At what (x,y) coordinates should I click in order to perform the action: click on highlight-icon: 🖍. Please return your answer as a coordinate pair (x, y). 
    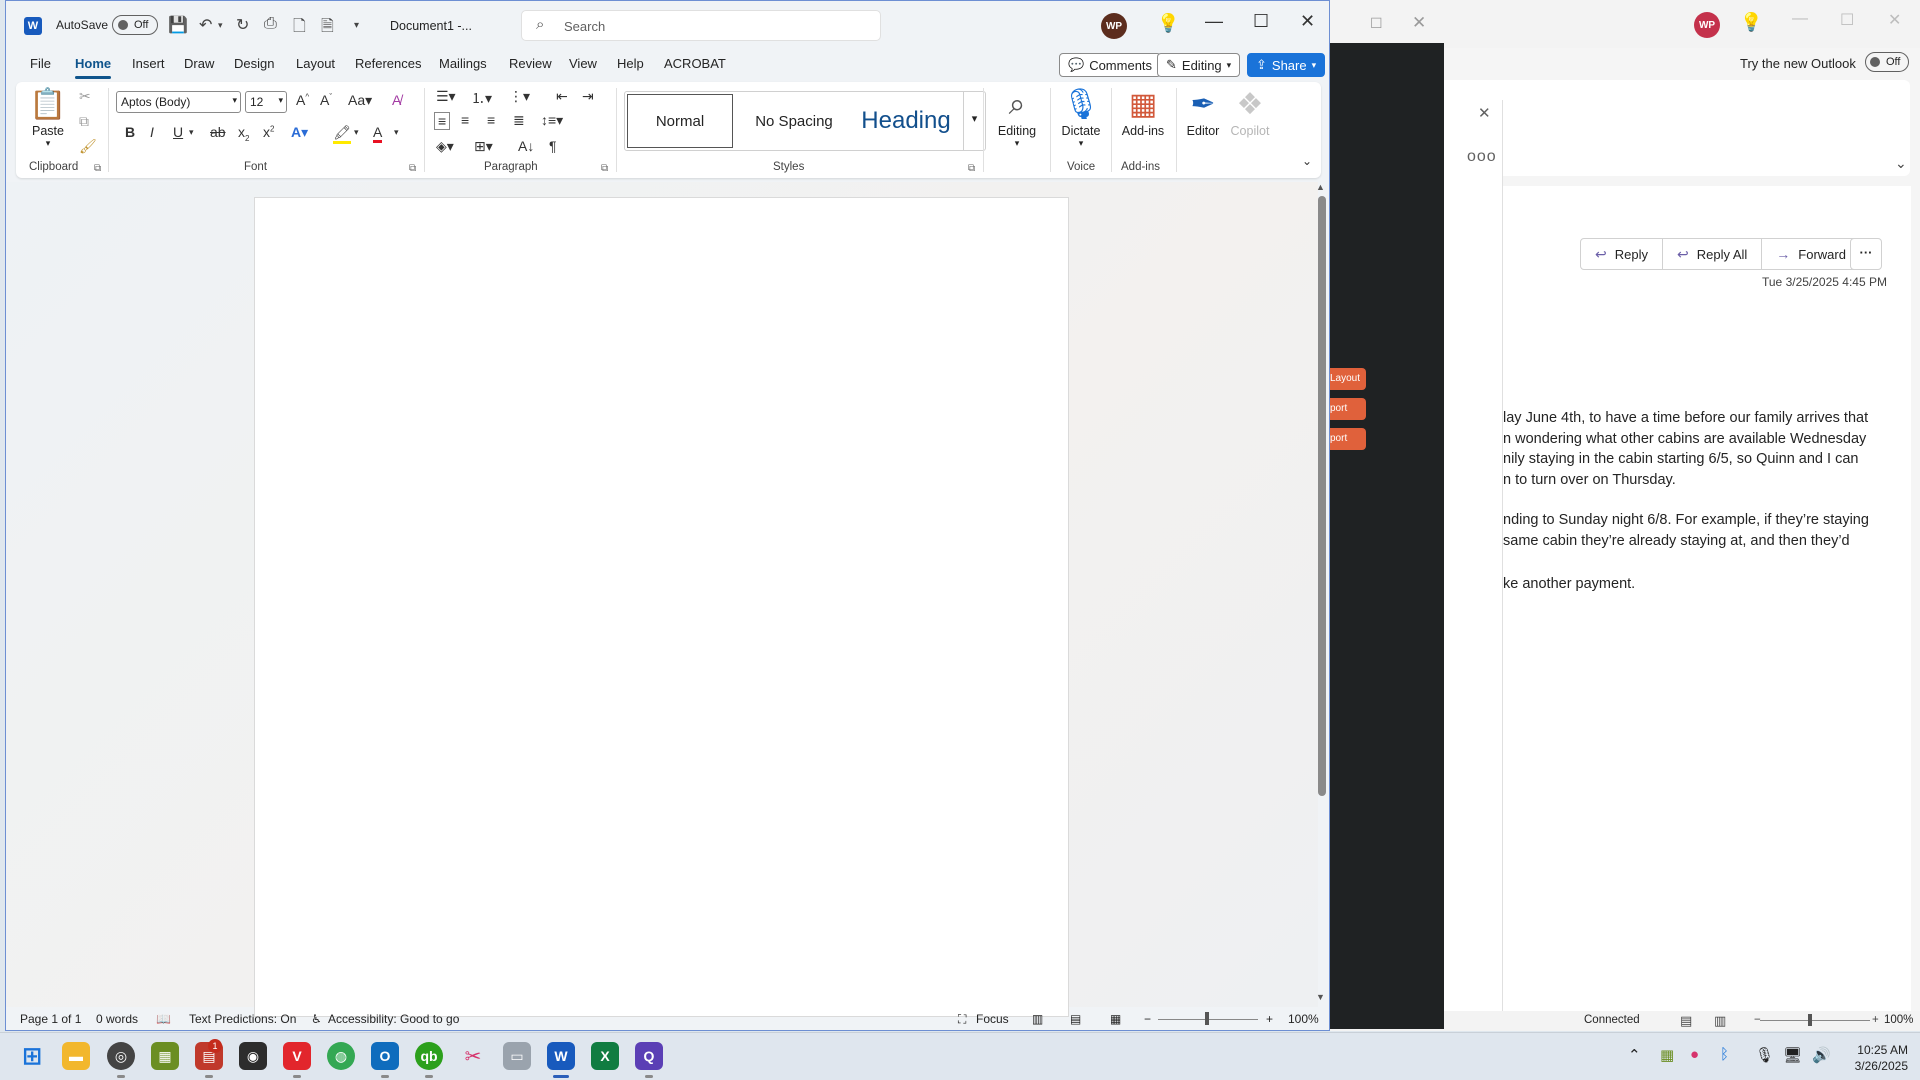
    Looking at the image, I should click on (342, 134).